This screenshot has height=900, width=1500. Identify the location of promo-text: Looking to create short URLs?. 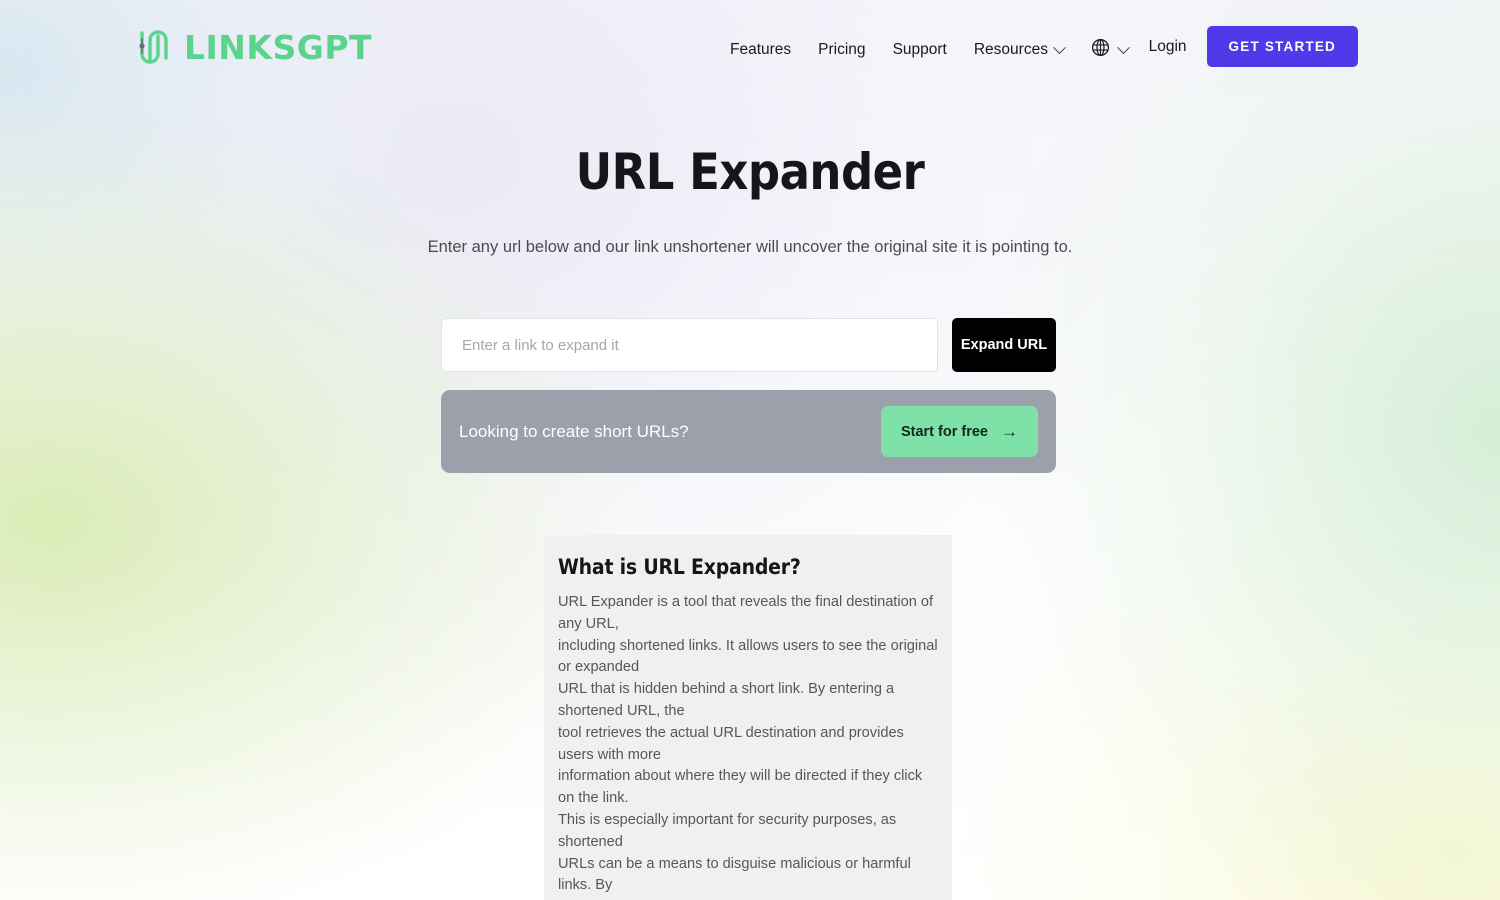
(574, 431).